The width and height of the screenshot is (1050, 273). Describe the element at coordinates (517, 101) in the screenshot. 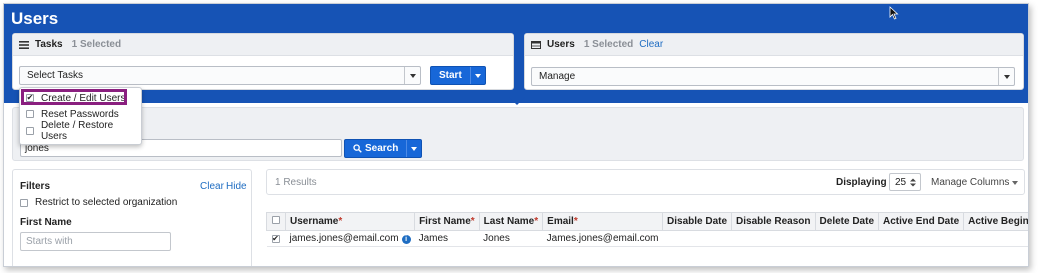

I see `header-notch` at that location.